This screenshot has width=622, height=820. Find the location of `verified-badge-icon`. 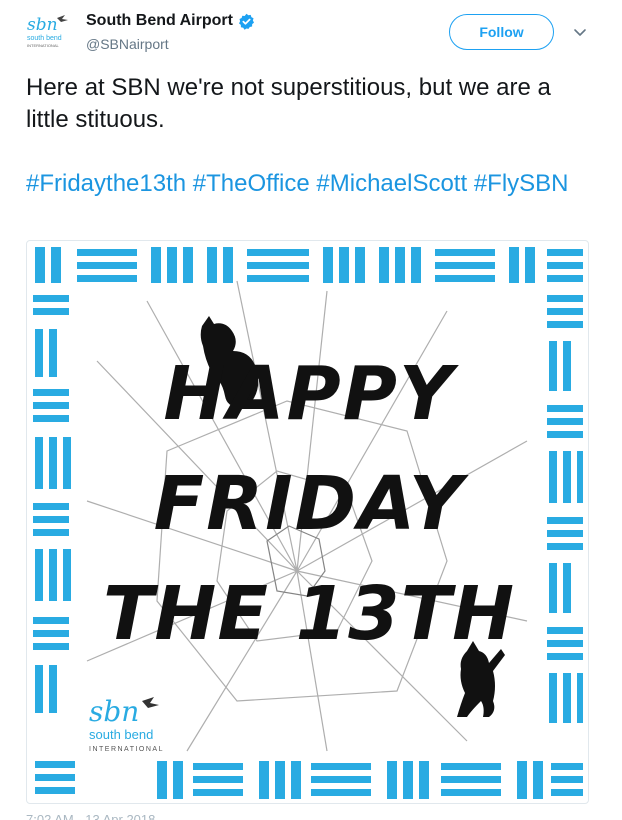

verified-badge-icon is located at coordinates (246, 21).